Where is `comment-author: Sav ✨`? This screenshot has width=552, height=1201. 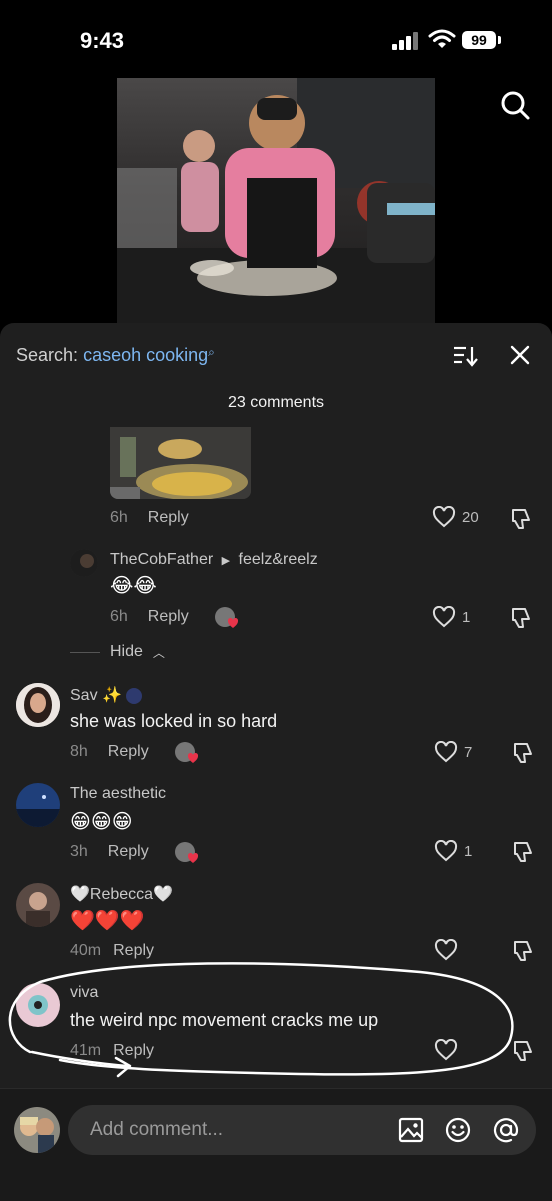
comment-author: Sav ✨ is located at coordinates (106, 695).